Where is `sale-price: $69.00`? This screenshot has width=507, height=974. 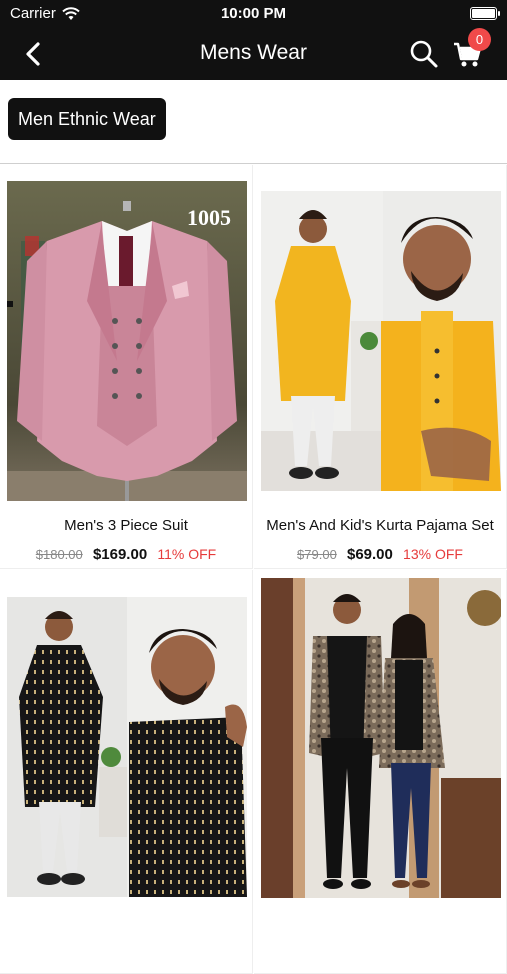
sale-price: $69.00 is located at coordinates (369, 554).